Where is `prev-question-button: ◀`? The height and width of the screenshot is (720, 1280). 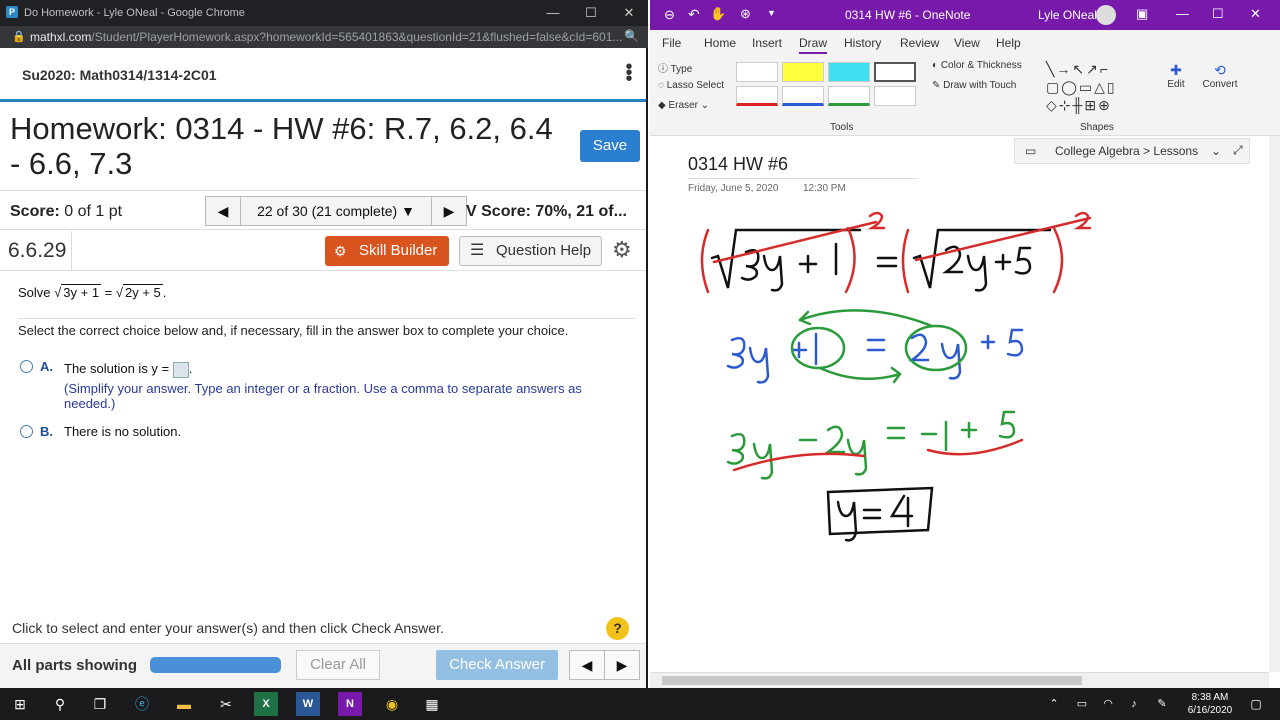 prev-question-button: ◀ is located at coordinates (223, 211).